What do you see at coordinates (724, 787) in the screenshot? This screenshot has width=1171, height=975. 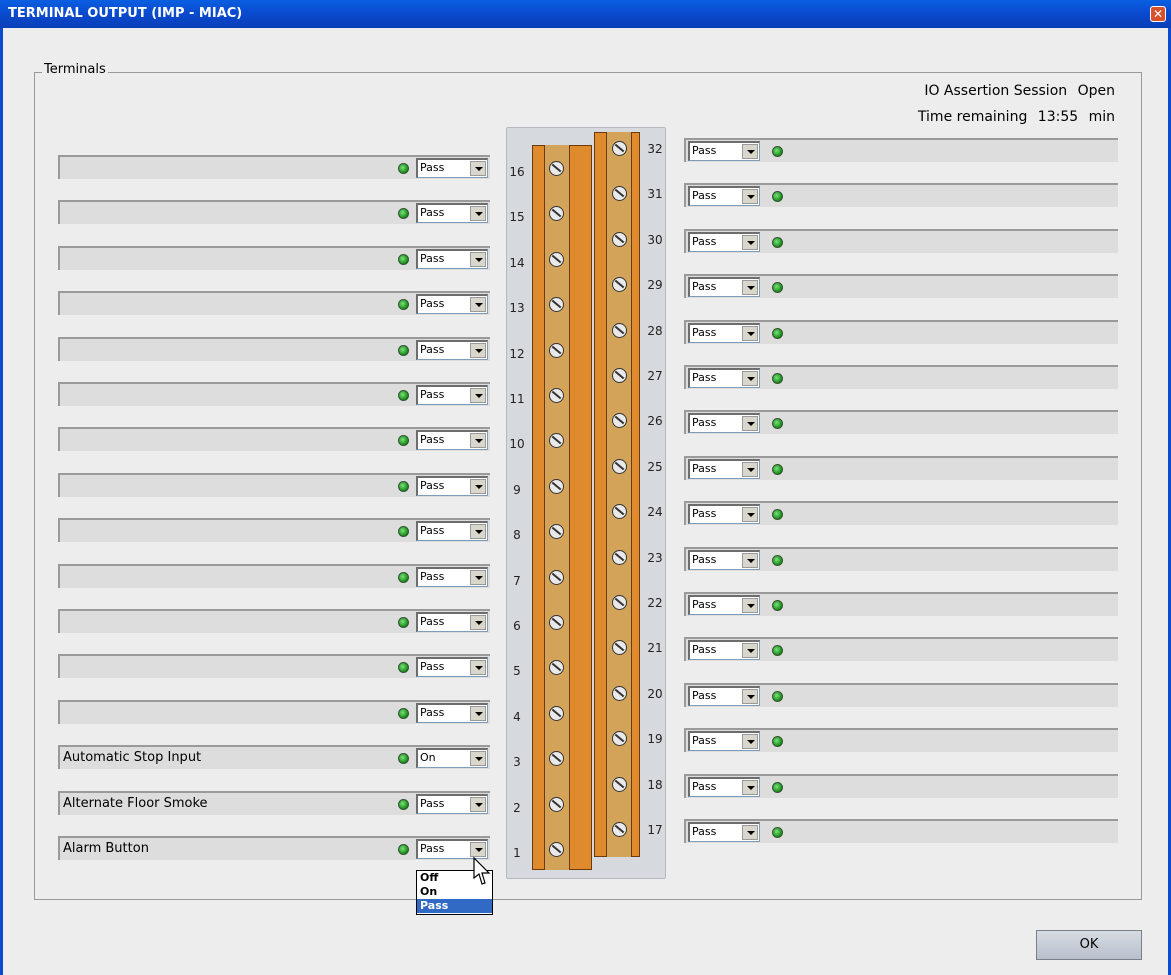 I see `terminal-18-mode-select: Pass` at bounding box center [724, 787].